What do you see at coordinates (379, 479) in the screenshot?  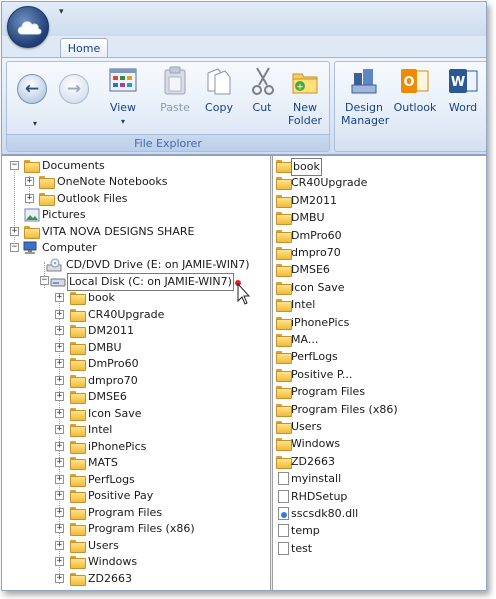 I see `list-item-file: myinstall` at bounding box center [379, 479].